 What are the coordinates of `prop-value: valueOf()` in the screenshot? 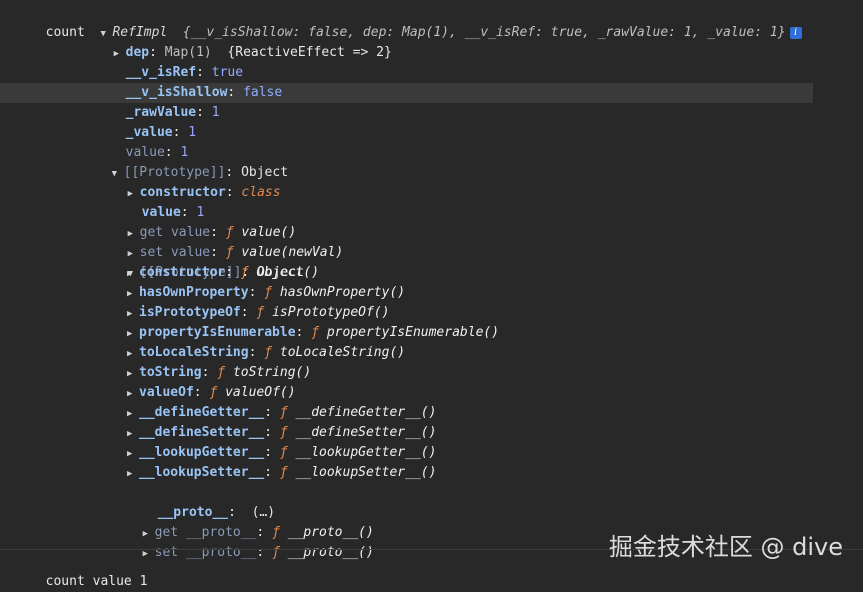 It's located at (260, 392).